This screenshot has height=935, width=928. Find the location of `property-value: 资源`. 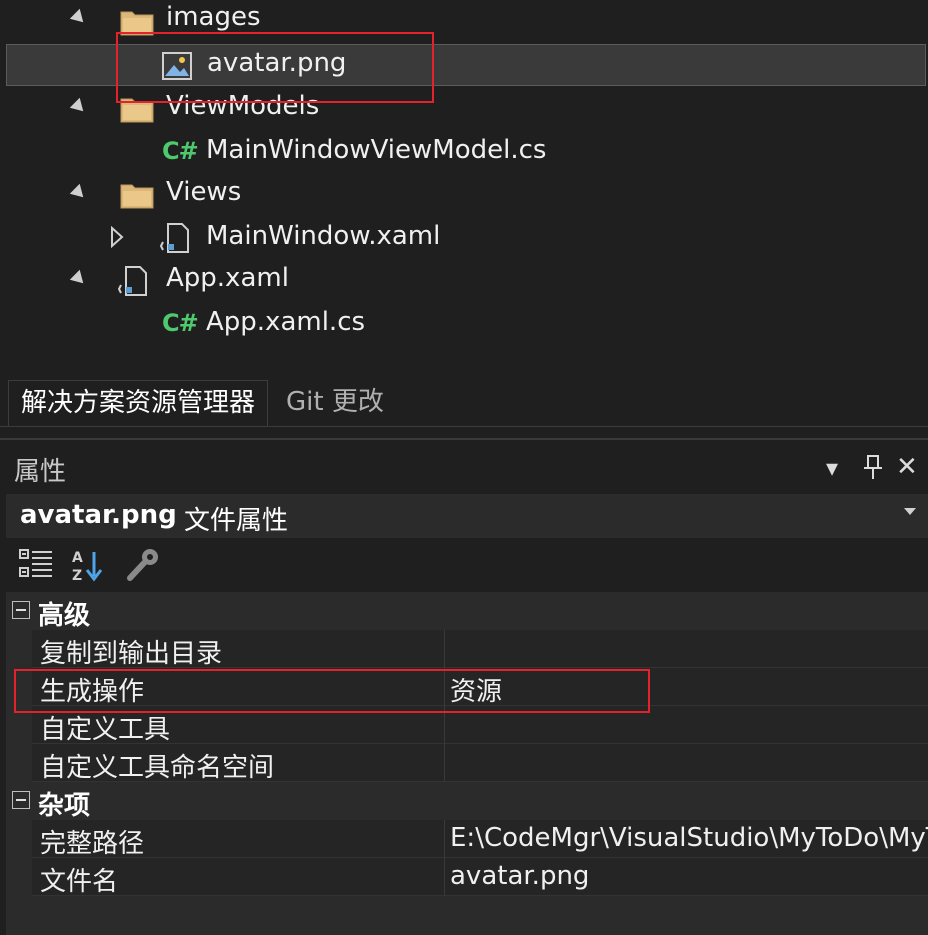

property-value: 资源 is located at coordinates (689, 689).